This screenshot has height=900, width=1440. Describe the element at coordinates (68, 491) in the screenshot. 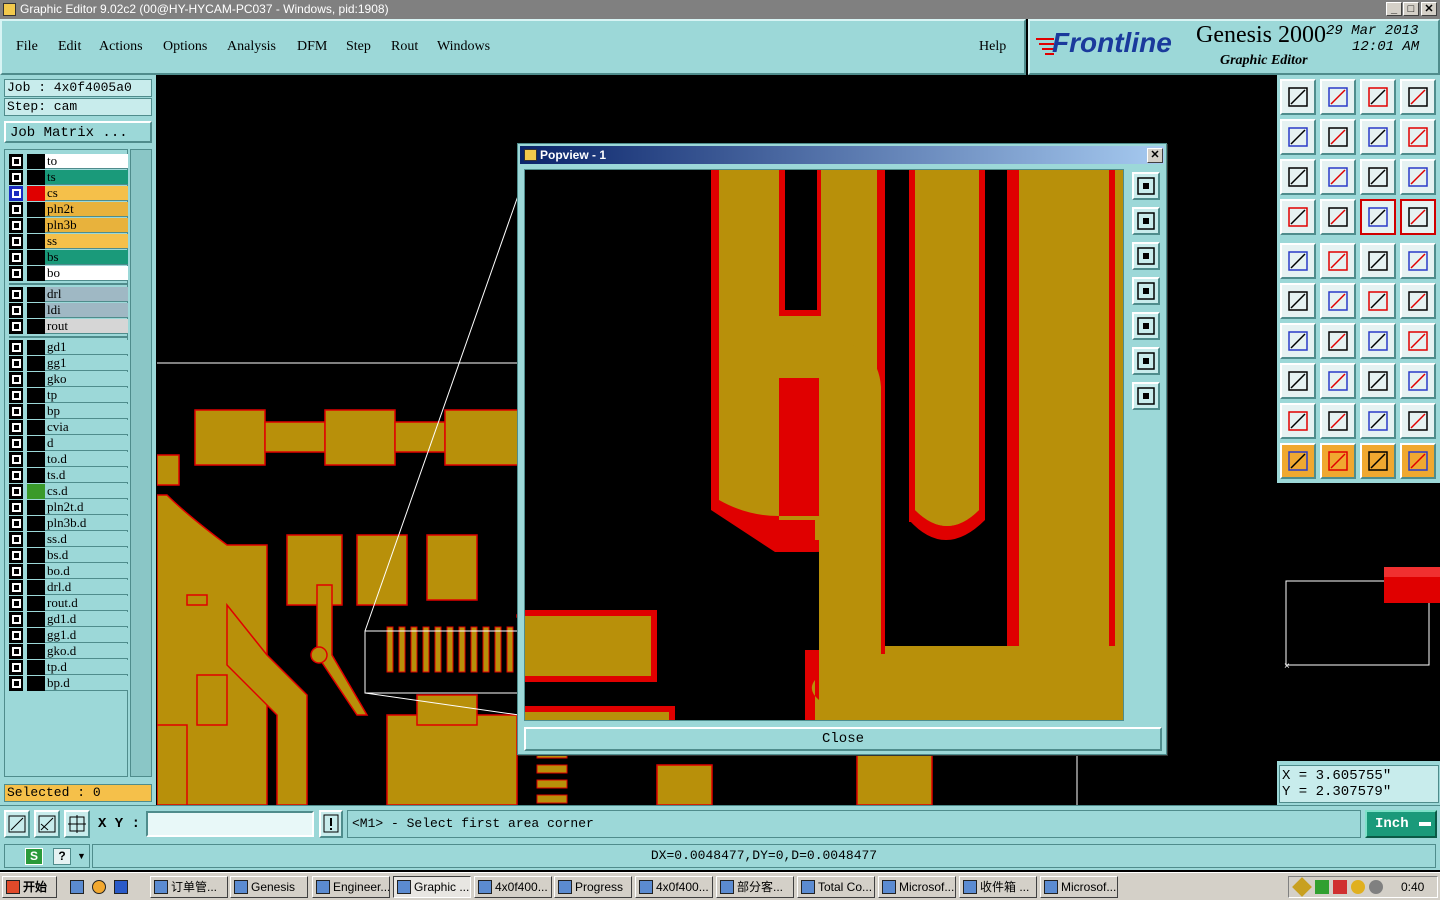

I see `layer-row-cs-d: cs.d` at that location.